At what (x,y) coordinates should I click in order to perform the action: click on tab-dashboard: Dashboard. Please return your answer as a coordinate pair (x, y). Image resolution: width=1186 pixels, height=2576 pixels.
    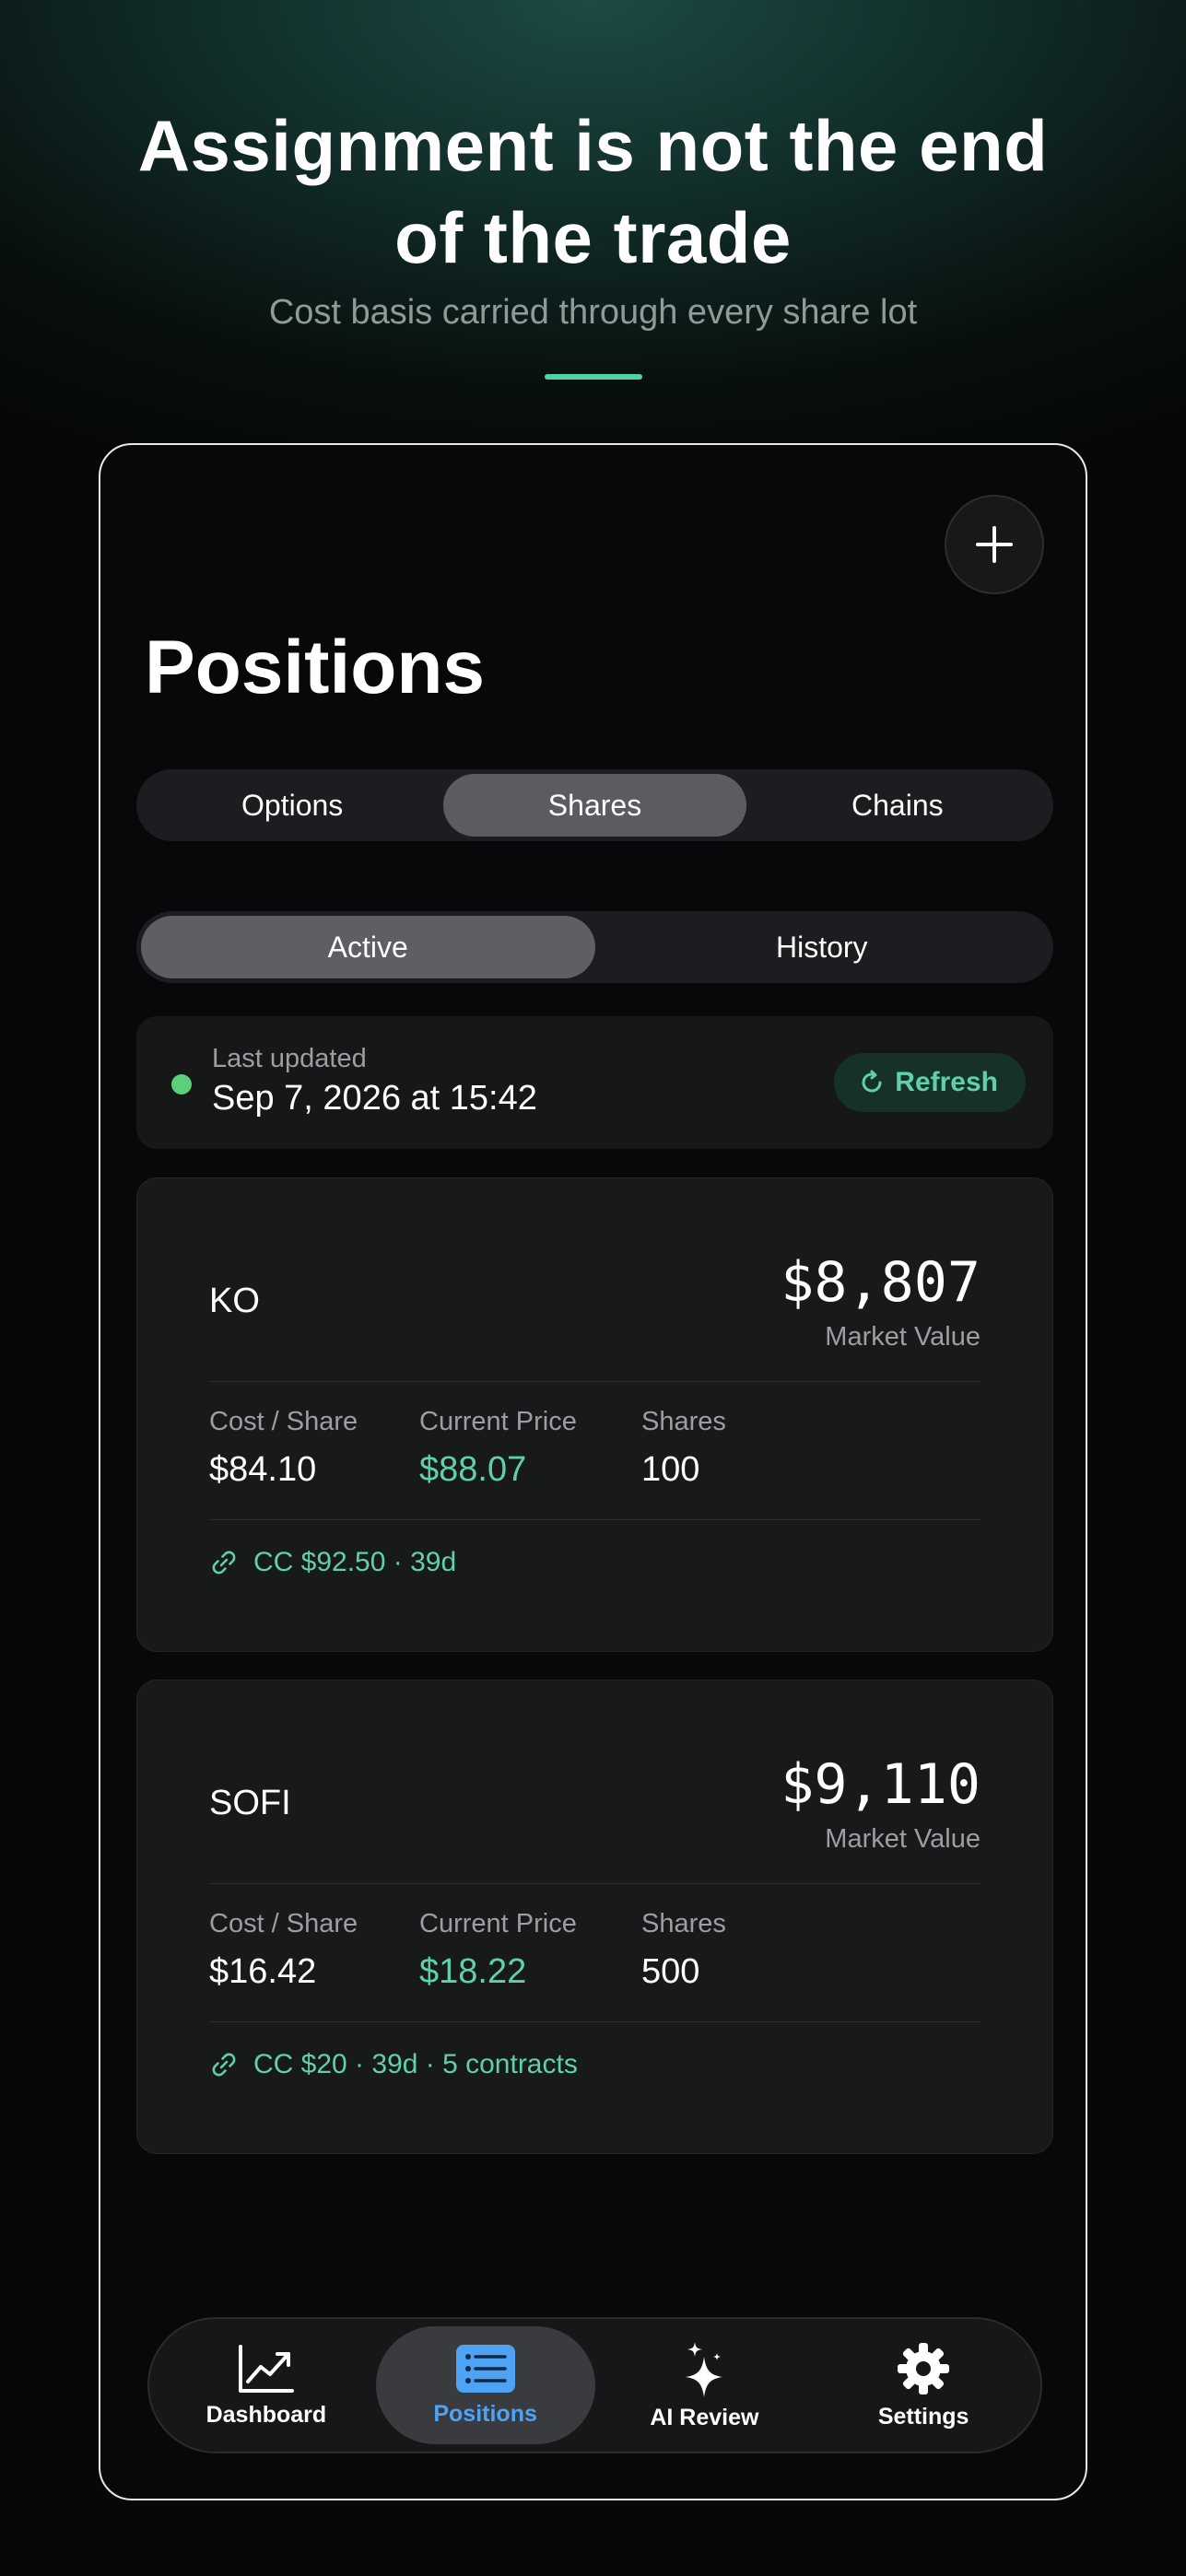
    Looking at the image, I should click on (266, 2385).